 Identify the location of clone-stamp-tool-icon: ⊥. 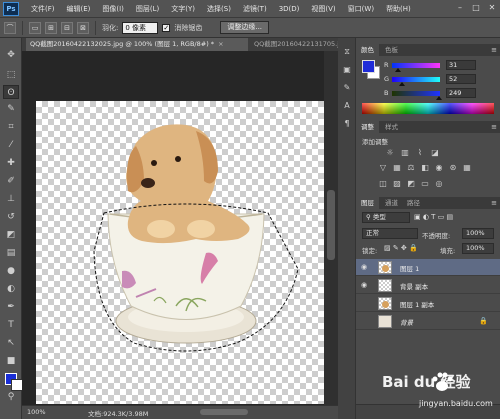
(11, 199).